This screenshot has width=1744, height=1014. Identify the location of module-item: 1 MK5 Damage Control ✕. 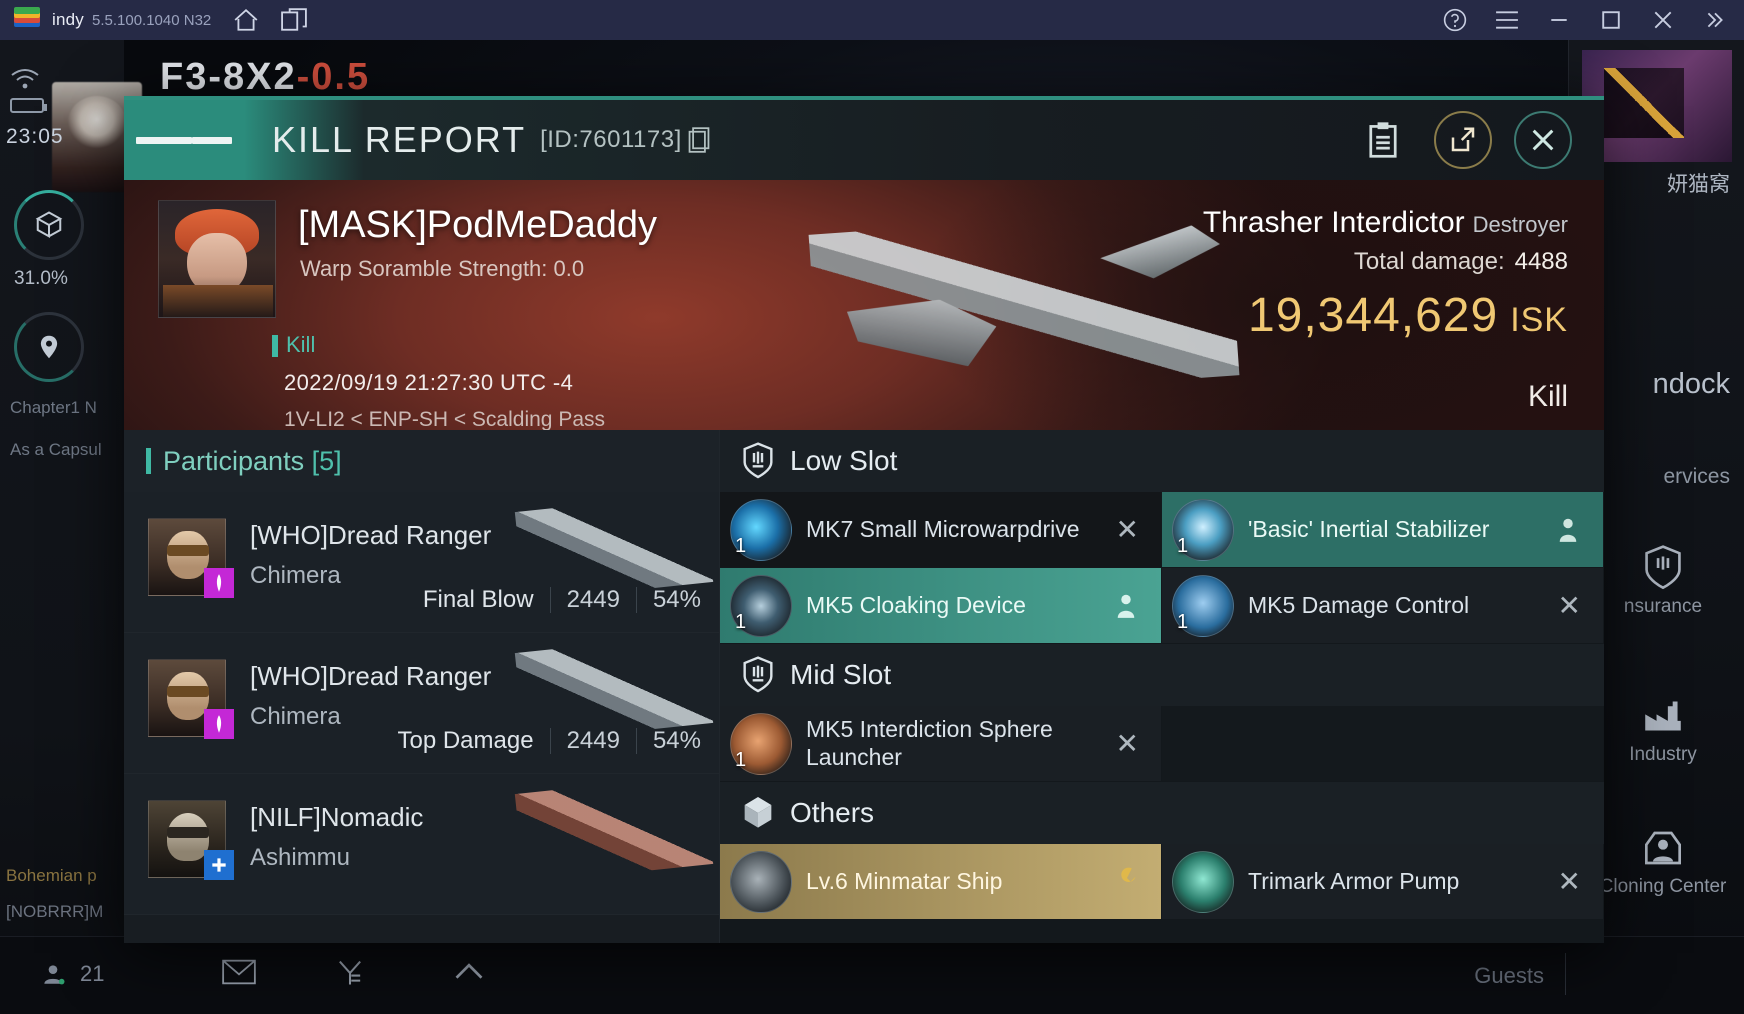
(1383, 606).